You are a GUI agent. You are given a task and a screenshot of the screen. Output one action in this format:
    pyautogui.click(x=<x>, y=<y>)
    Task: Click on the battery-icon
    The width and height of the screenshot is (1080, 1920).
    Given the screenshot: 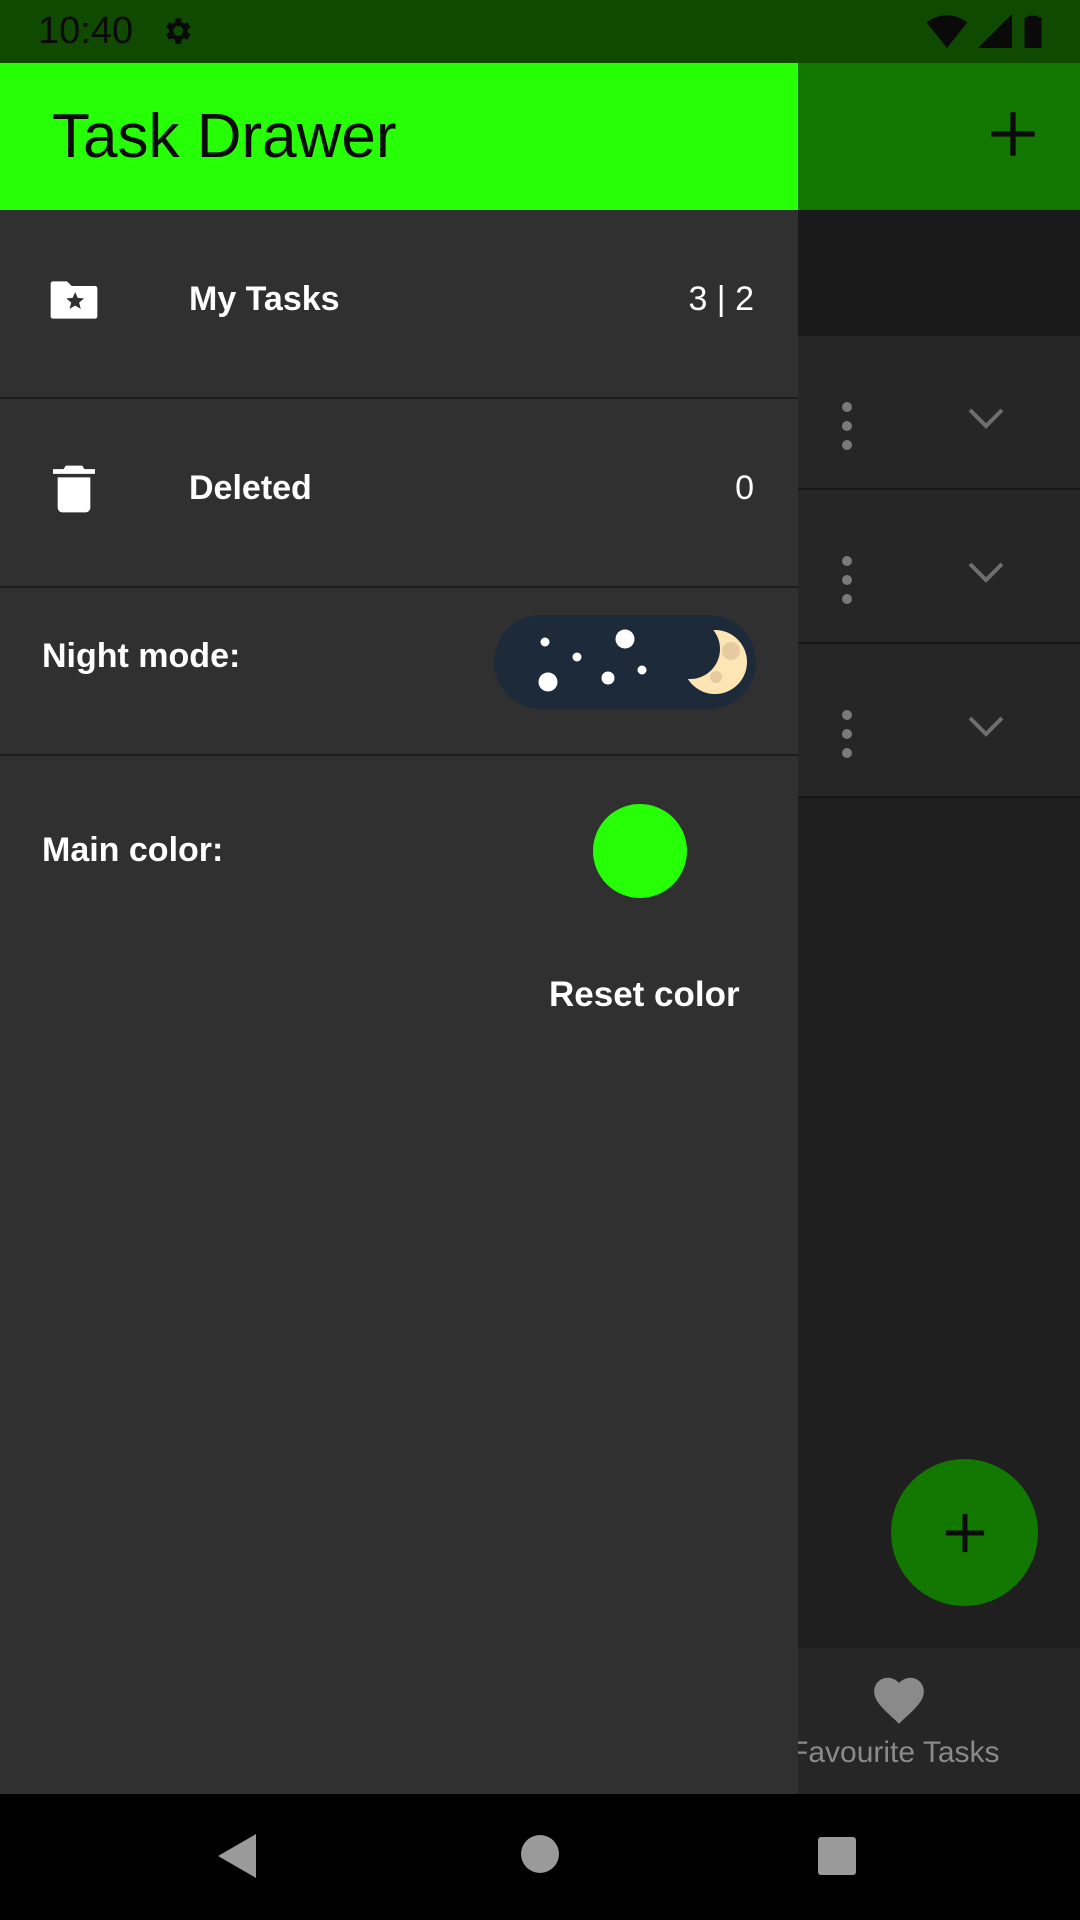 What is the action you would take?
    pyautogui.click(x=1033, y=31)
    